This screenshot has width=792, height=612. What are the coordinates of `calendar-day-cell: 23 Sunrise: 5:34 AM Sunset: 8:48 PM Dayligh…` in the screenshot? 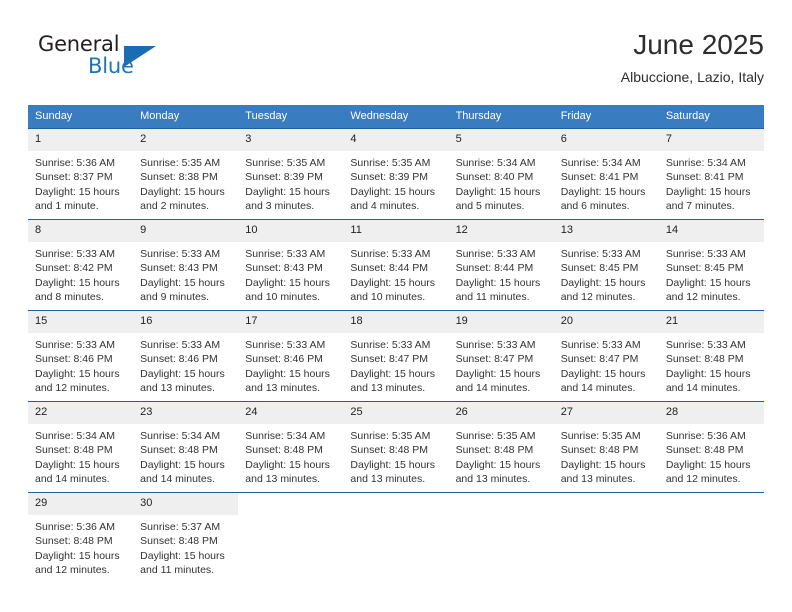 It's located at (186, 447).